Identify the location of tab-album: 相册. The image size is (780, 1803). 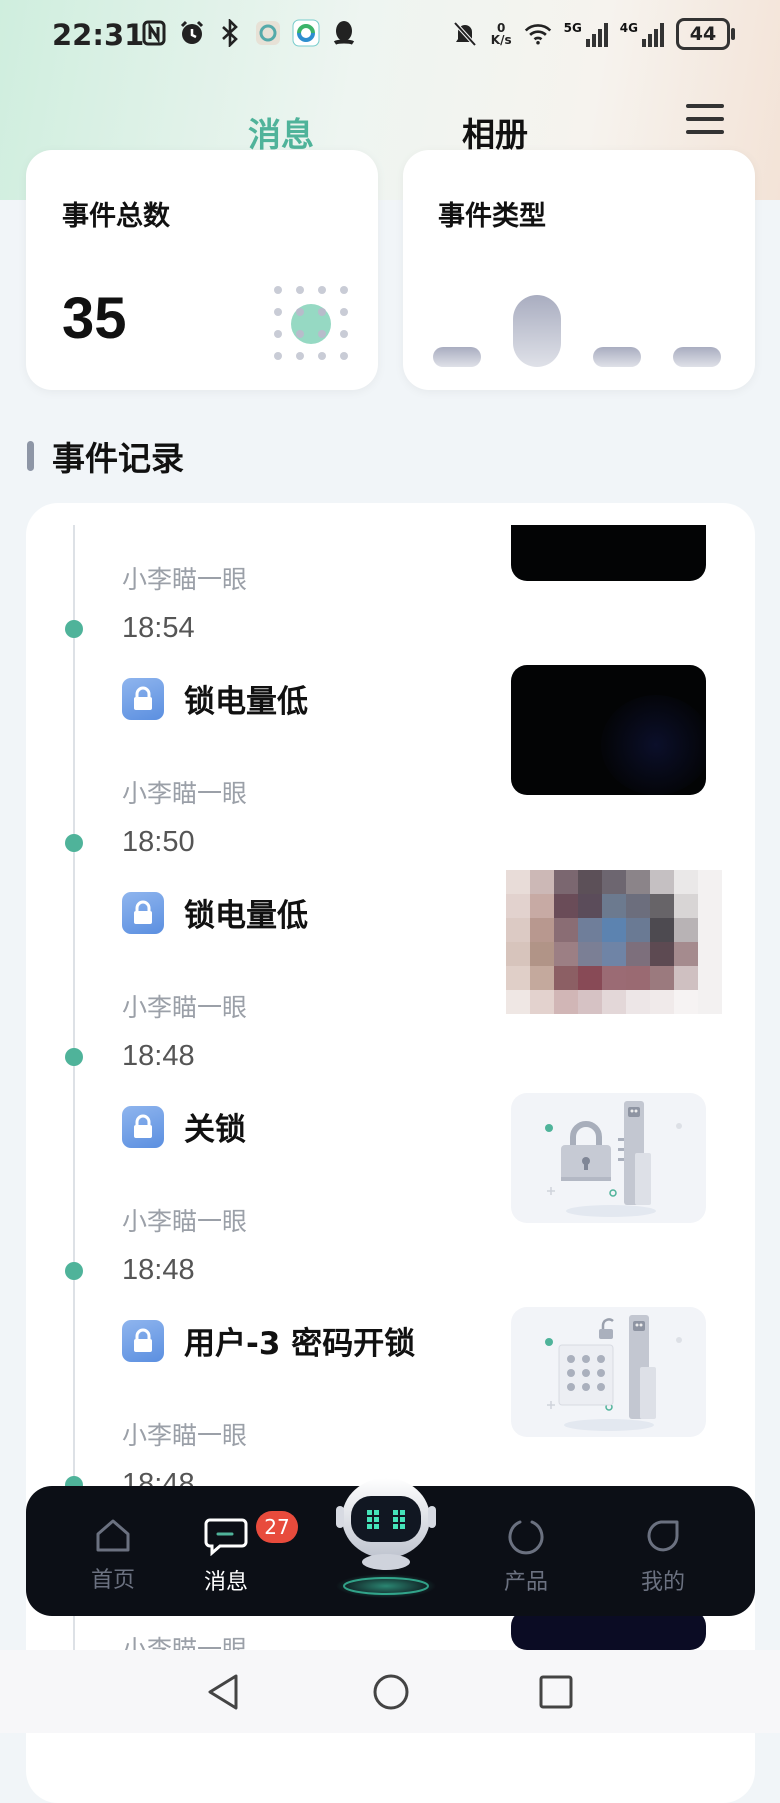
(495, 132).